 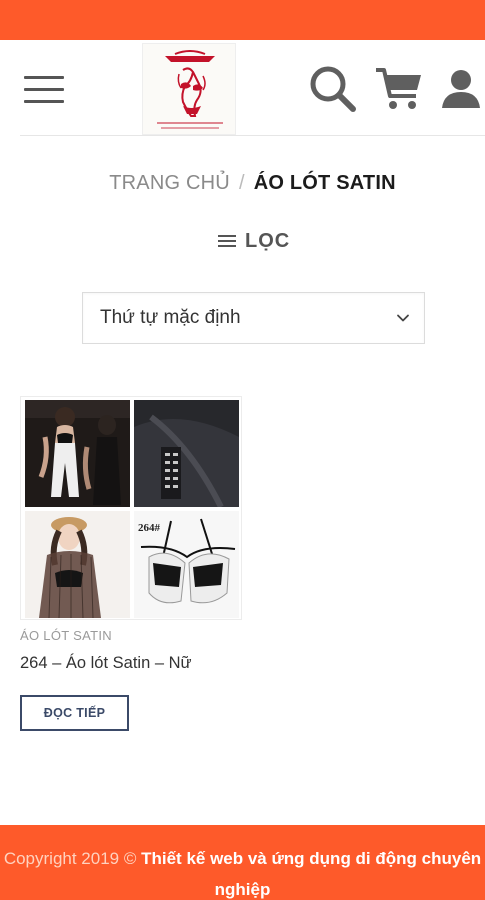 I want to click on bikini-silhouette-logo-icon, so click(x=190, y=89).